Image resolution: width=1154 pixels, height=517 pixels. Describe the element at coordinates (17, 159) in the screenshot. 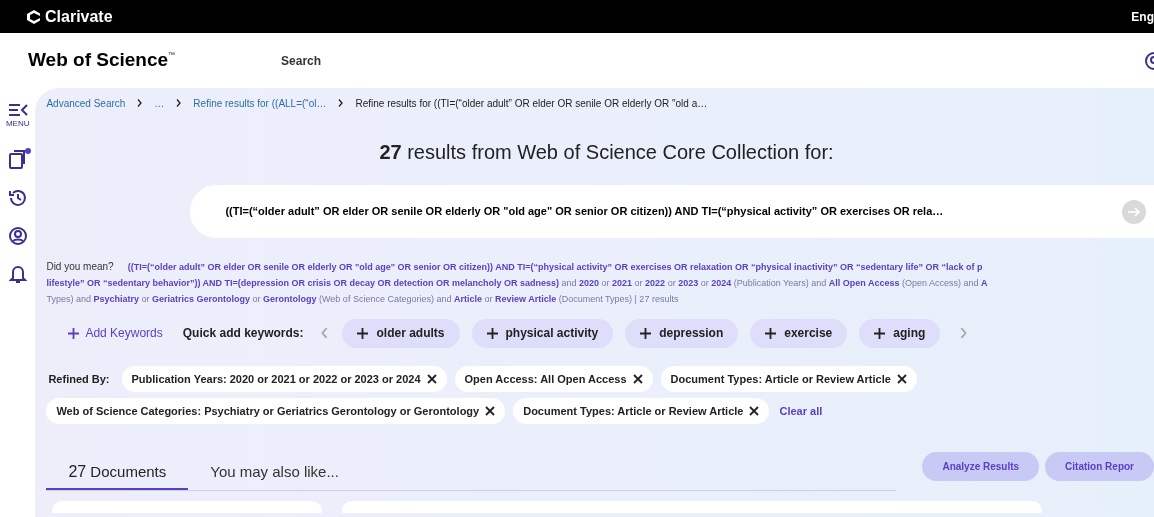

I see `clipboard-icon` at that location.